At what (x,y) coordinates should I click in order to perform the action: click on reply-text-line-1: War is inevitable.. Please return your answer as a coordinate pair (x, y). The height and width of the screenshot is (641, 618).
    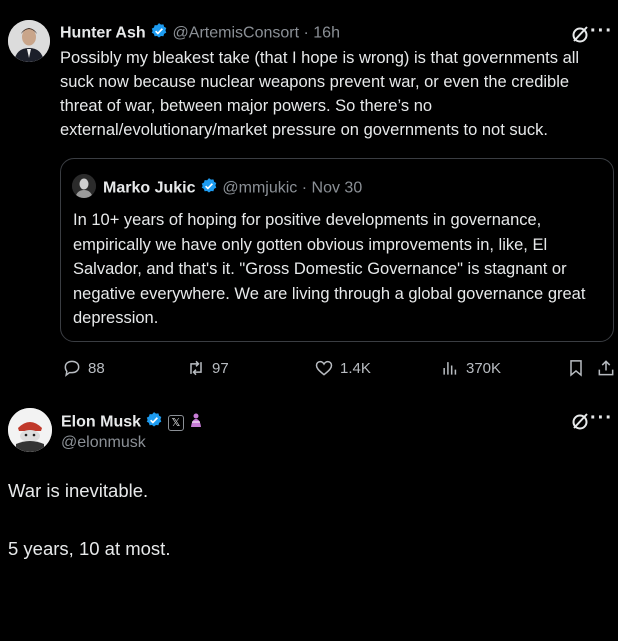
    Looking at the image, I should click on (78, 490).